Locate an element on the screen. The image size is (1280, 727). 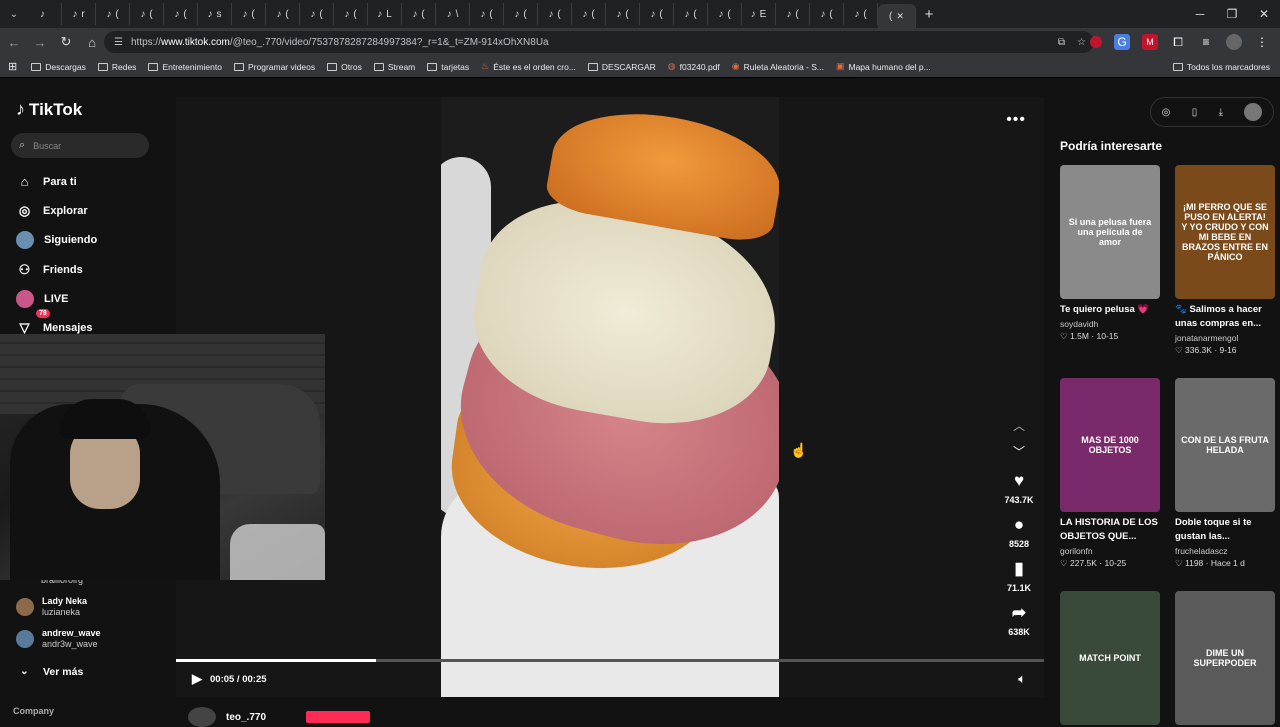
bookmark-star-icon: ☆ is located at coordinates (1081, 42).